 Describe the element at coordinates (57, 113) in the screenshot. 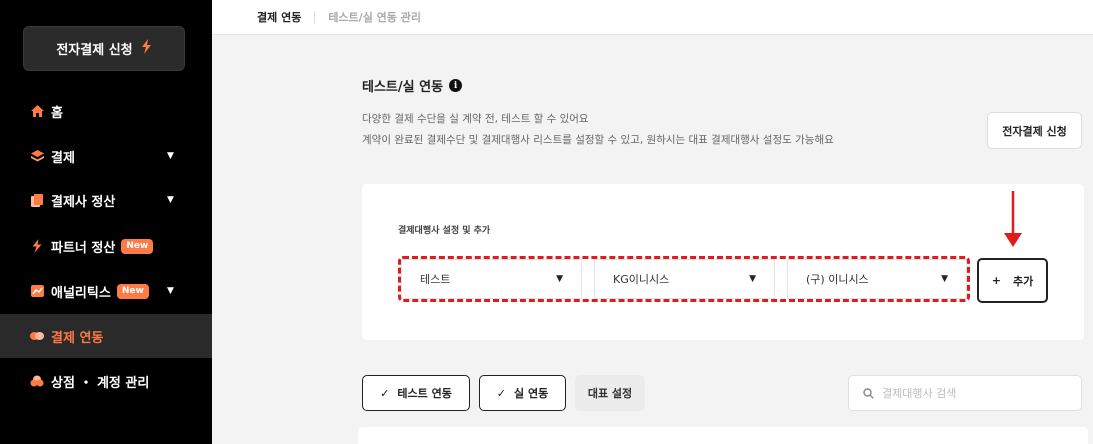

I see `sidebar-item-label: 홈` at that location.